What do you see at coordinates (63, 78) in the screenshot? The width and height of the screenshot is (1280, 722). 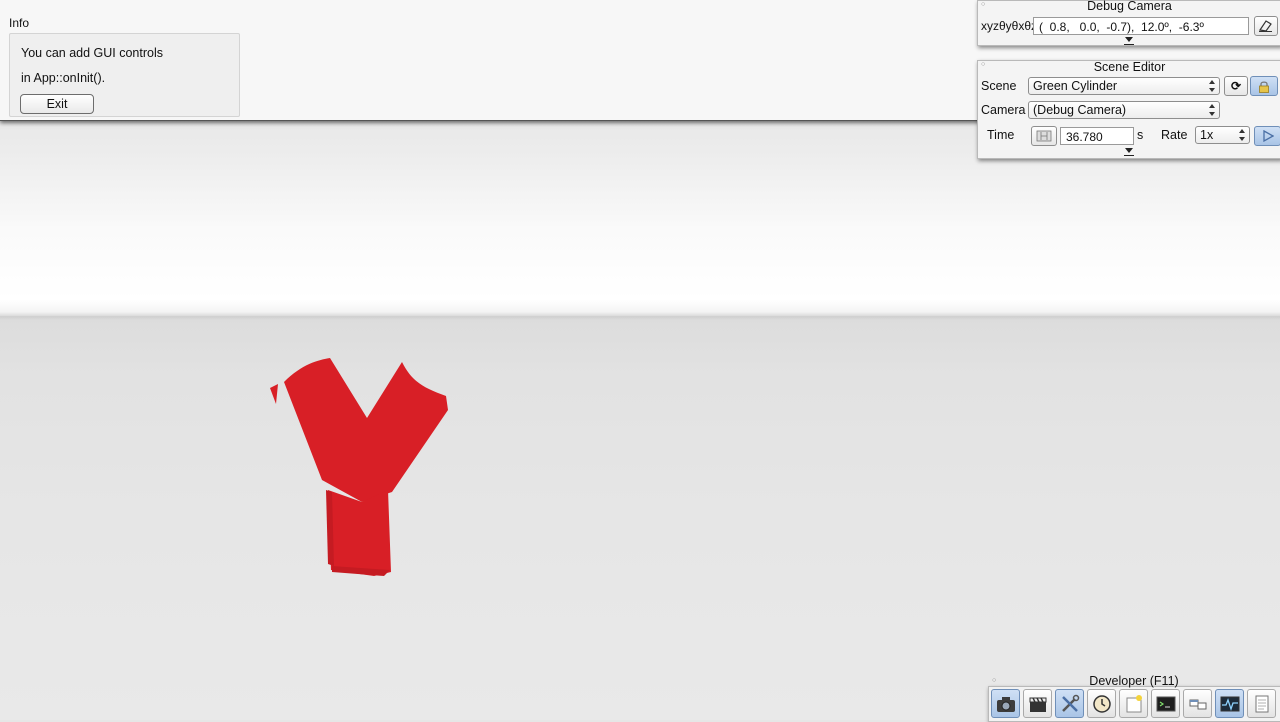 I see `info-text-line-2: in App::onInit().` at bounding box center [63, 78].